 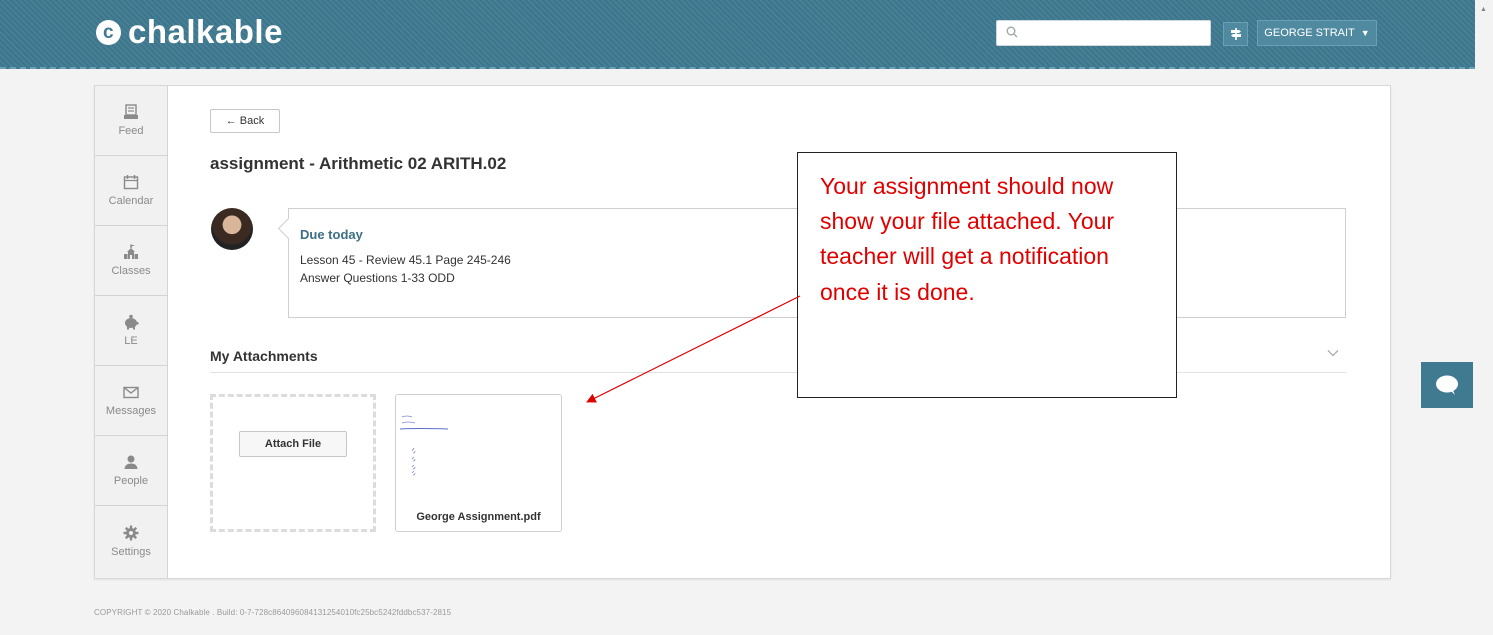 I want to click on sidebar-item-label: People, so click(x=131, y=481).